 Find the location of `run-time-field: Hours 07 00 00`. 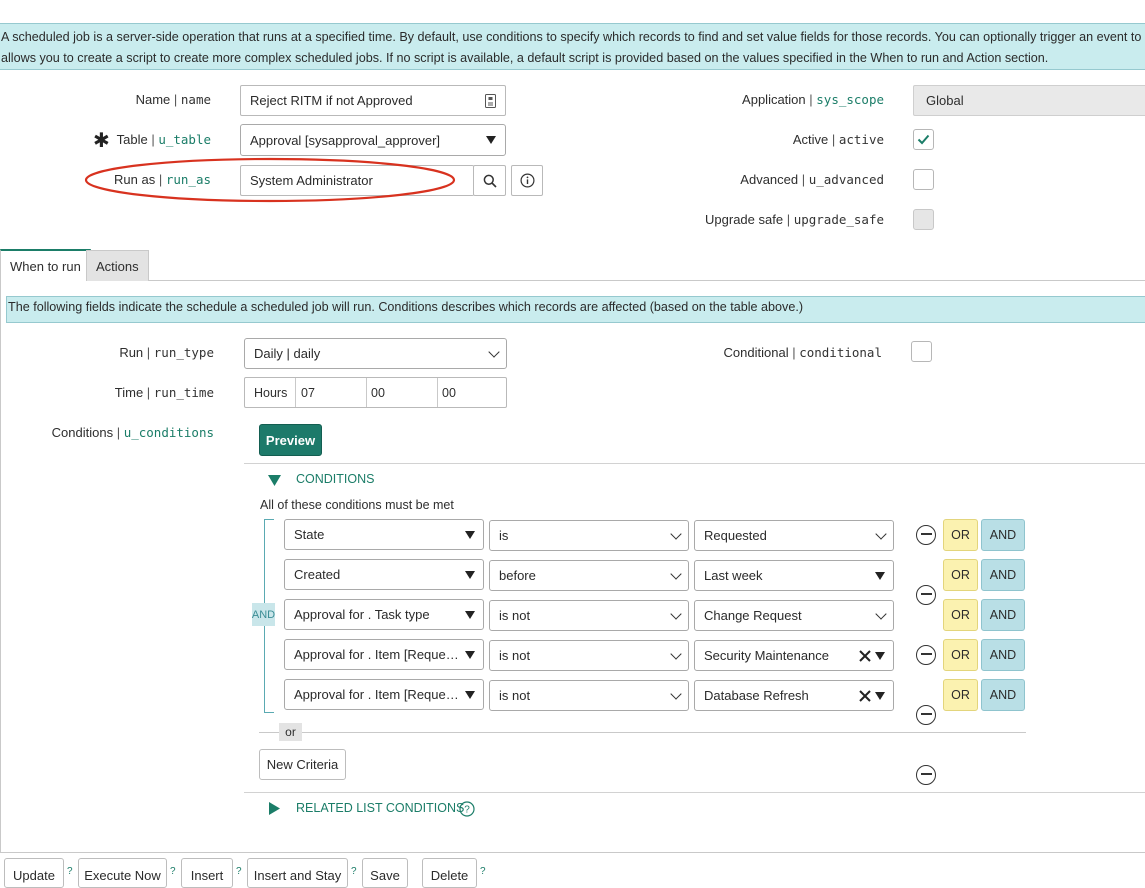

run-time-field: Hours 07 00 00 is located at coordinates (375, 392).